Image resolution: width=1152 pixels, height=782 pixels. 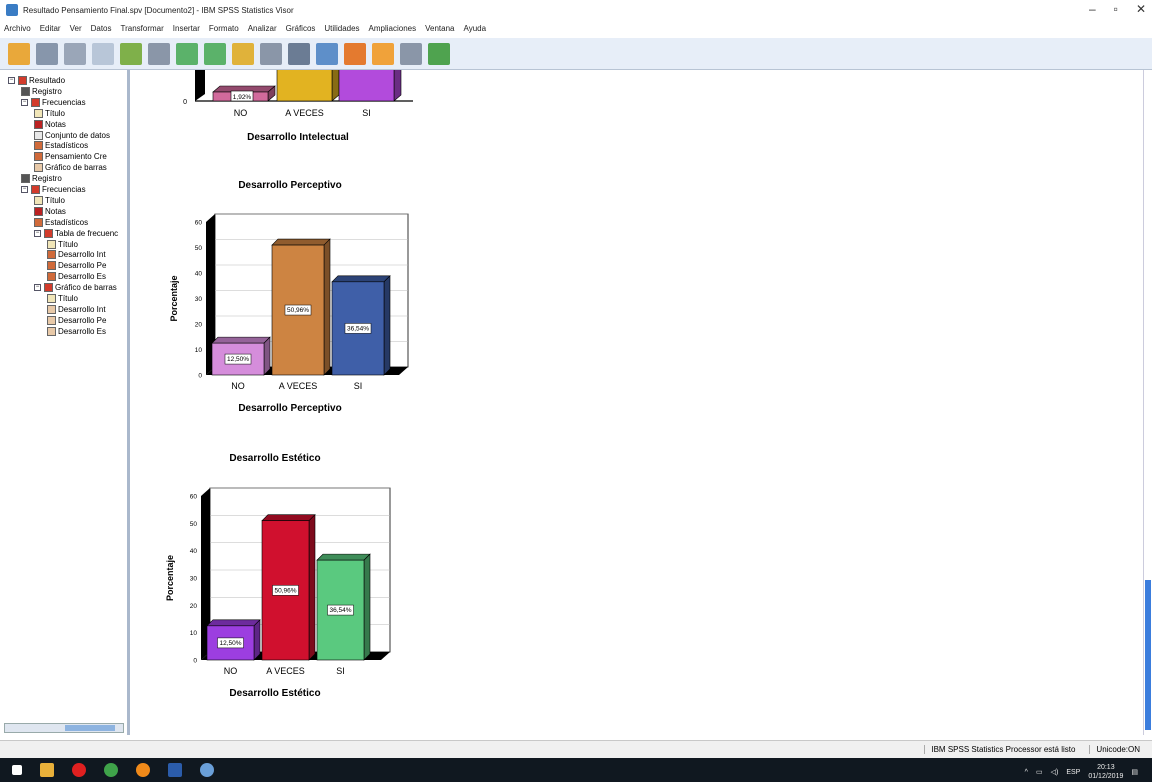 I want to click on data-label: 36,54%, so click(x=340, y=610).